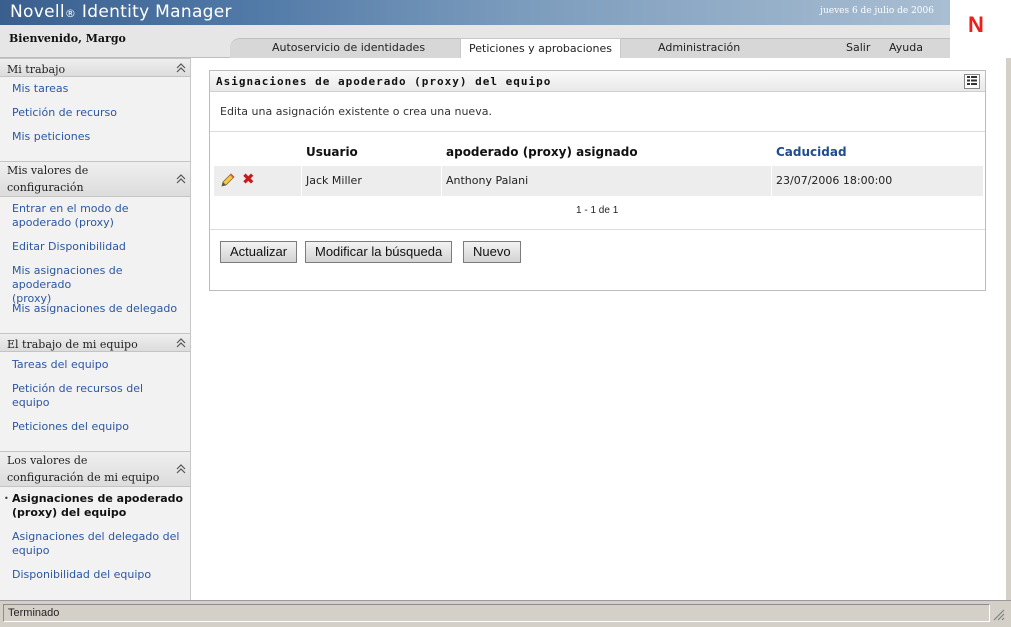 The height and width of the screenshot is (627, 1011). What do you see at coordinates (69, 512) in the screenshot?
I see `nav-label-line2: (proxy) del equipo` at bounding box center [69, 512].